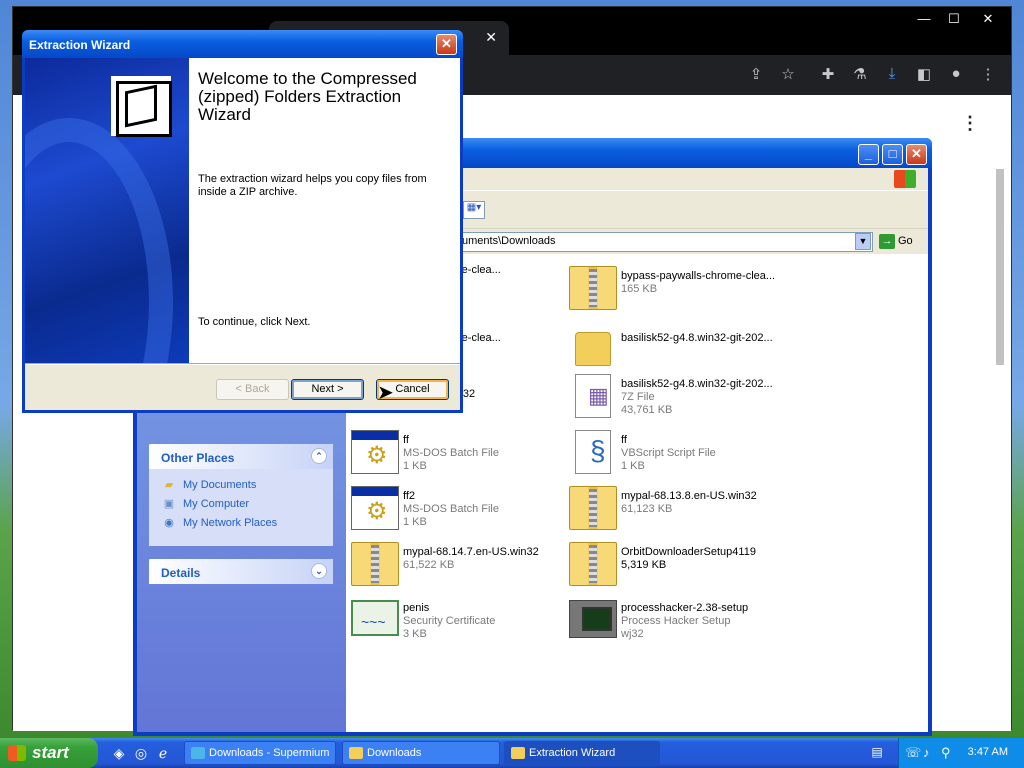 The width and height of the screenshot is (1024, 768). I want to click on address-dropdown-icon: ▼, so click(863, 241).